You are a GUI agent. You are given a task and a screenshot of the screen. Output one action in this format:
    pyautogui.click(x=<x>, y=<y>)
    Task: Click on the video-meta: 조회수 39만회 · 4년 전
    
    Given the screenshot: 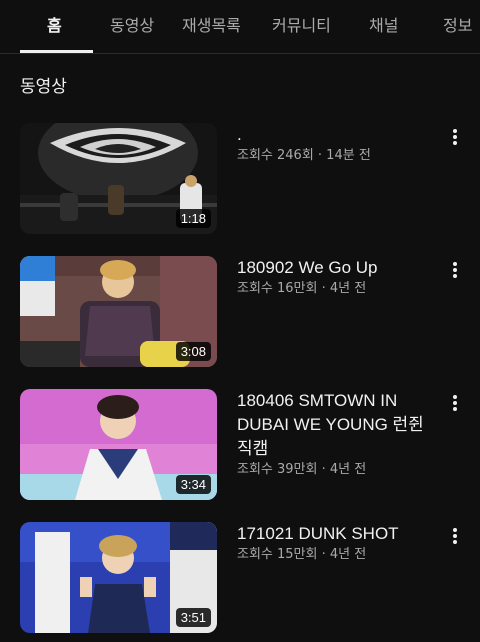 What is the action you would take?
    pyautogui.click(x=302, y=469)
    